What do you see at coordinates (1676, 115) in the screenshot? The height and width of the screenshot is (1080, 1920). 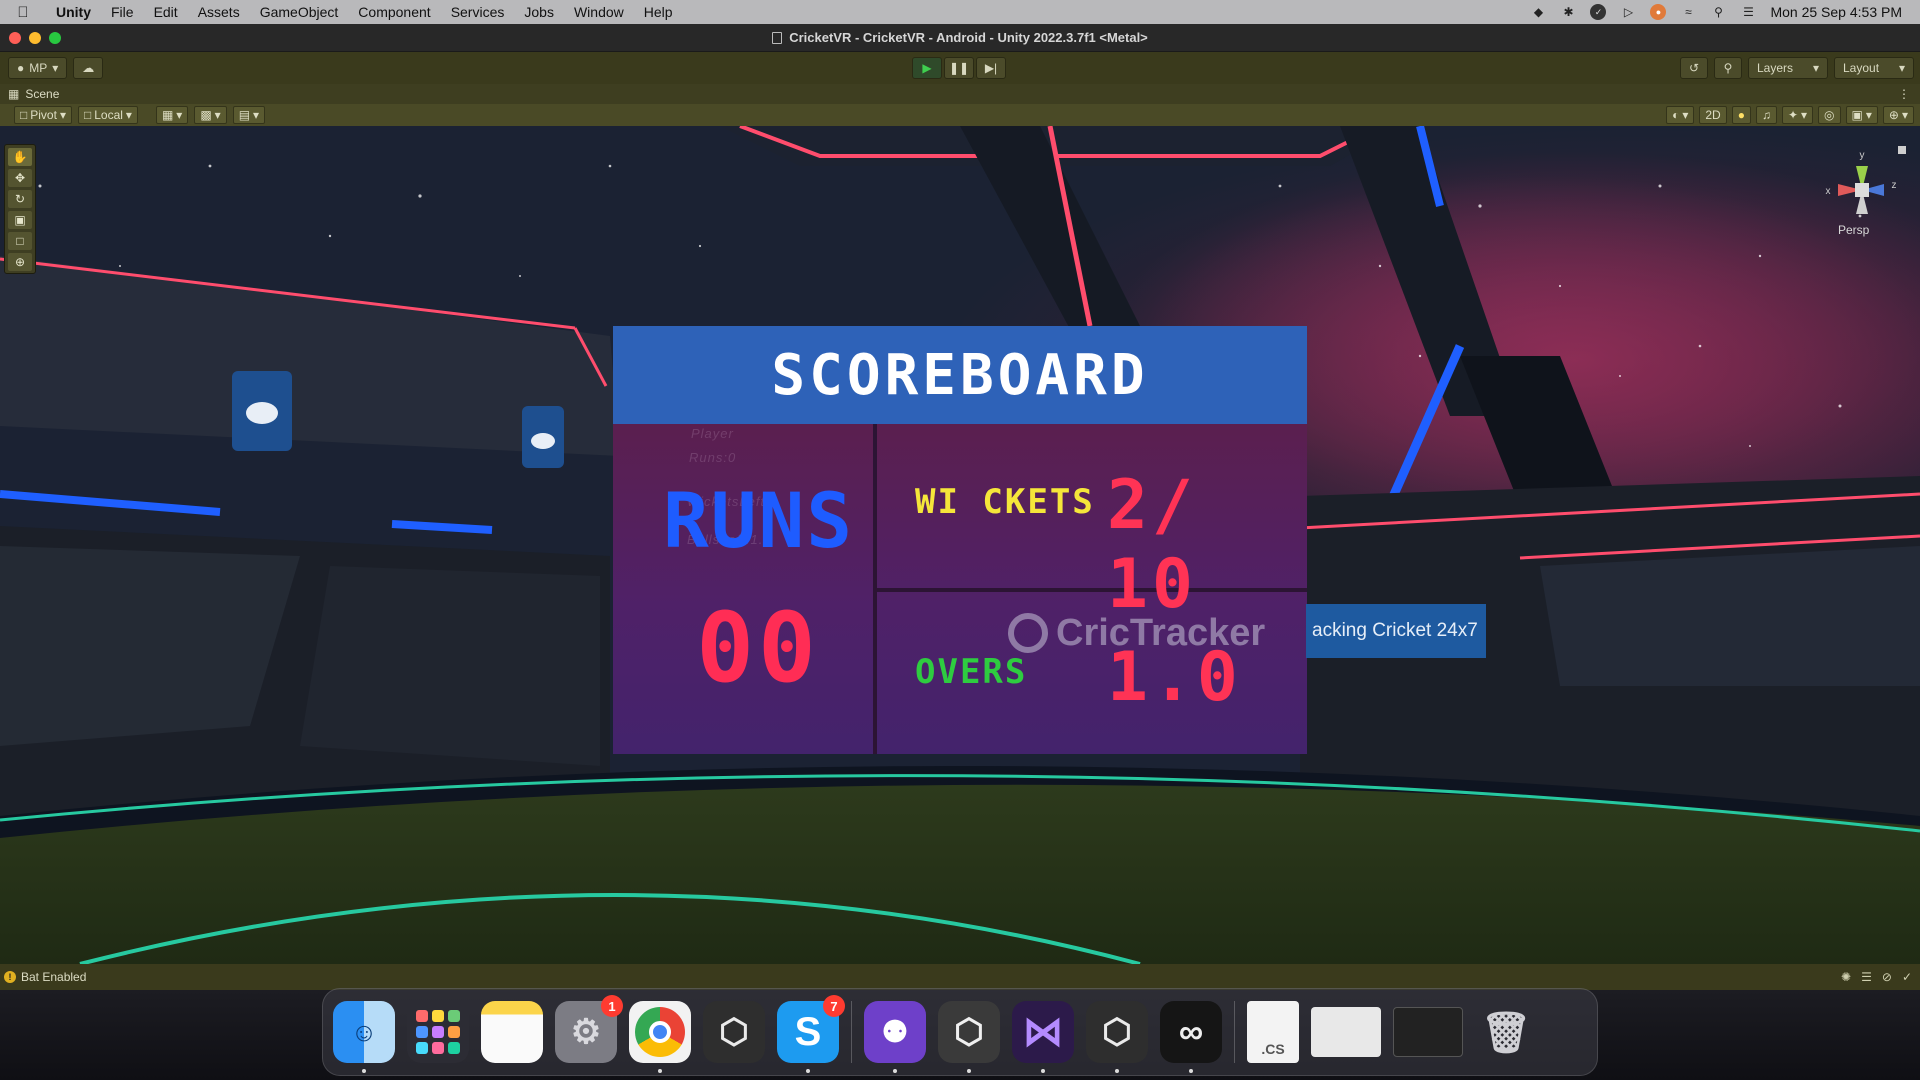 I see `shading-icon: ◐` at bounding box center [1676, 115].